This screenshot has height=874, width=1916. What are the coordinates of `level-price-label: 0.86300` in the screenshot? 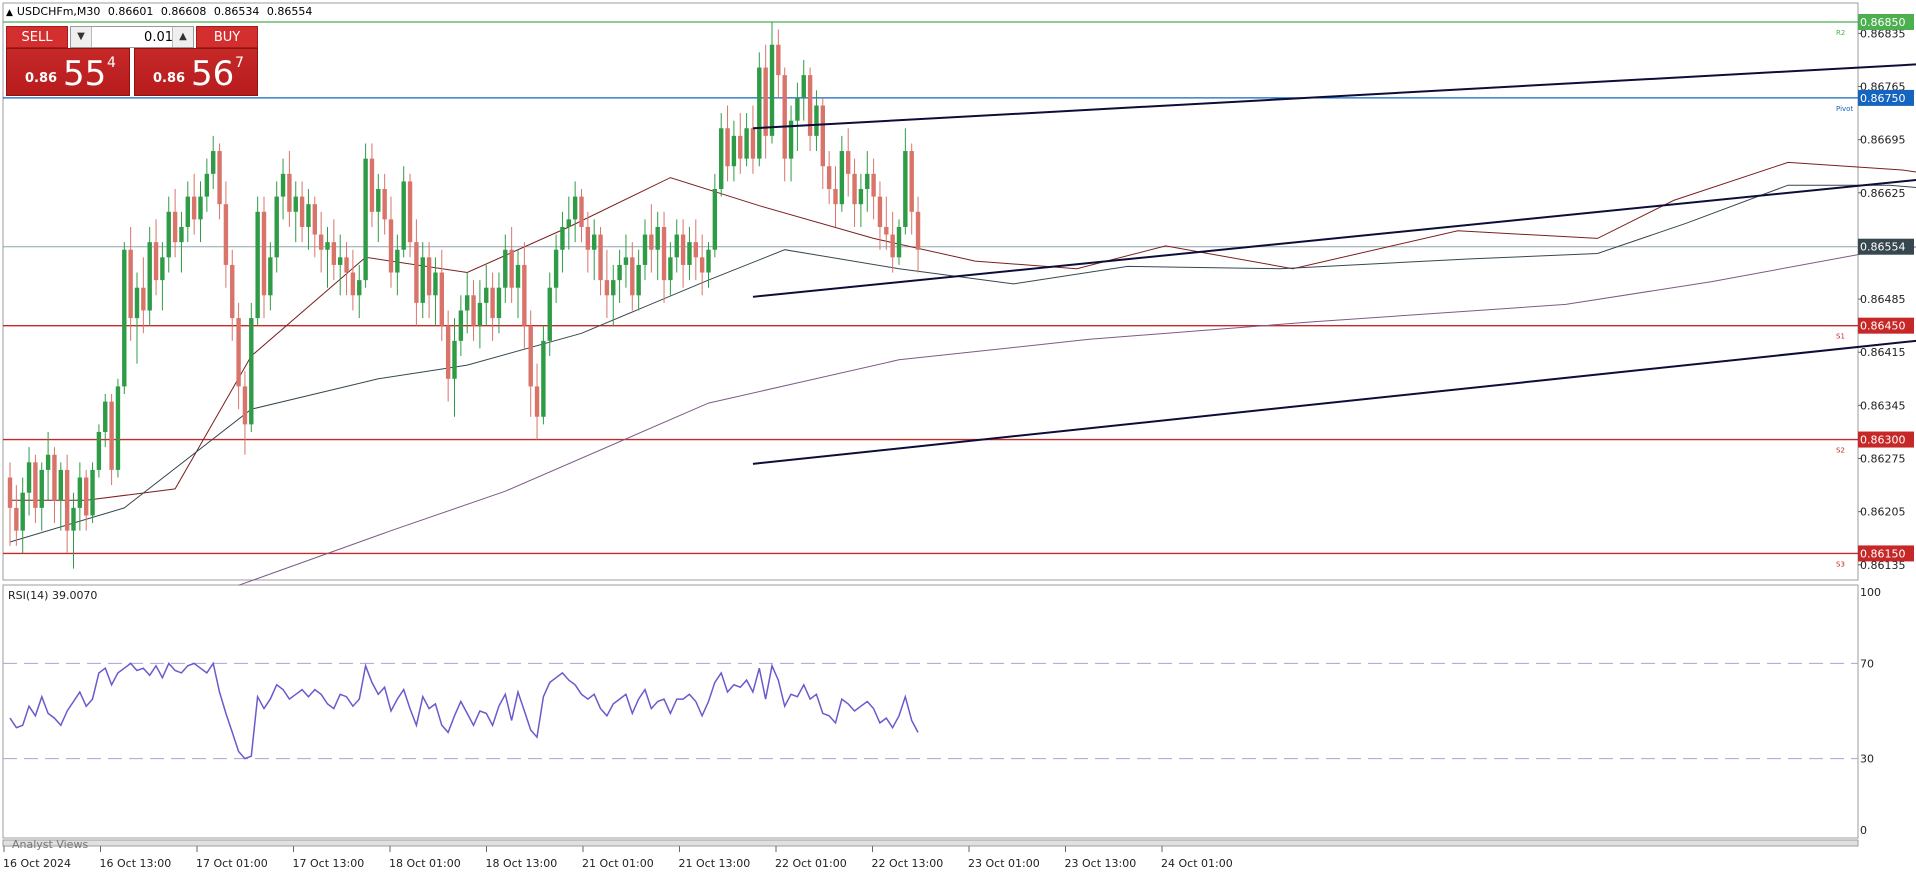 It's located at (1883, 440).